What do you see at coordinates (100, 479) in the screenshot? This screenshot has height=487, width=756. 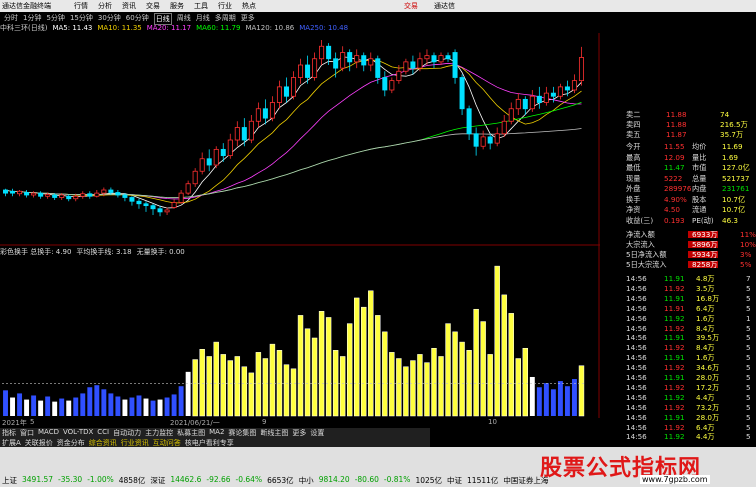 I see `status-item: -1.00%` at bounding box center [100, 479].